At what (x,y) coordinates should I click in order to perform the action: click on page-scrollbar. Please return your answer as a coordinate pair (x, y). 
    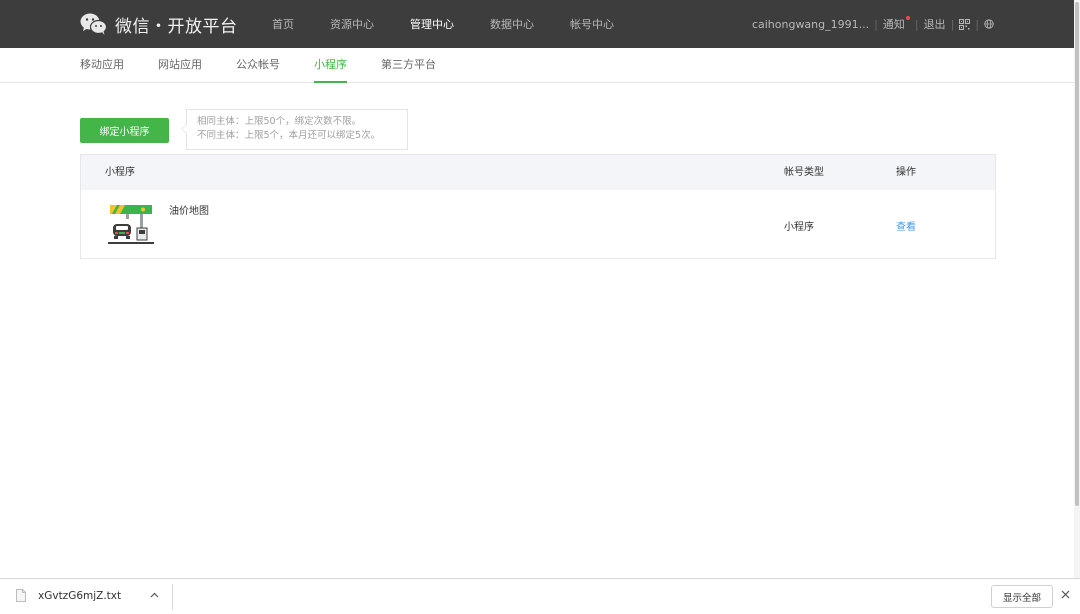
    Looking at the image, I should click on (1077, 289).